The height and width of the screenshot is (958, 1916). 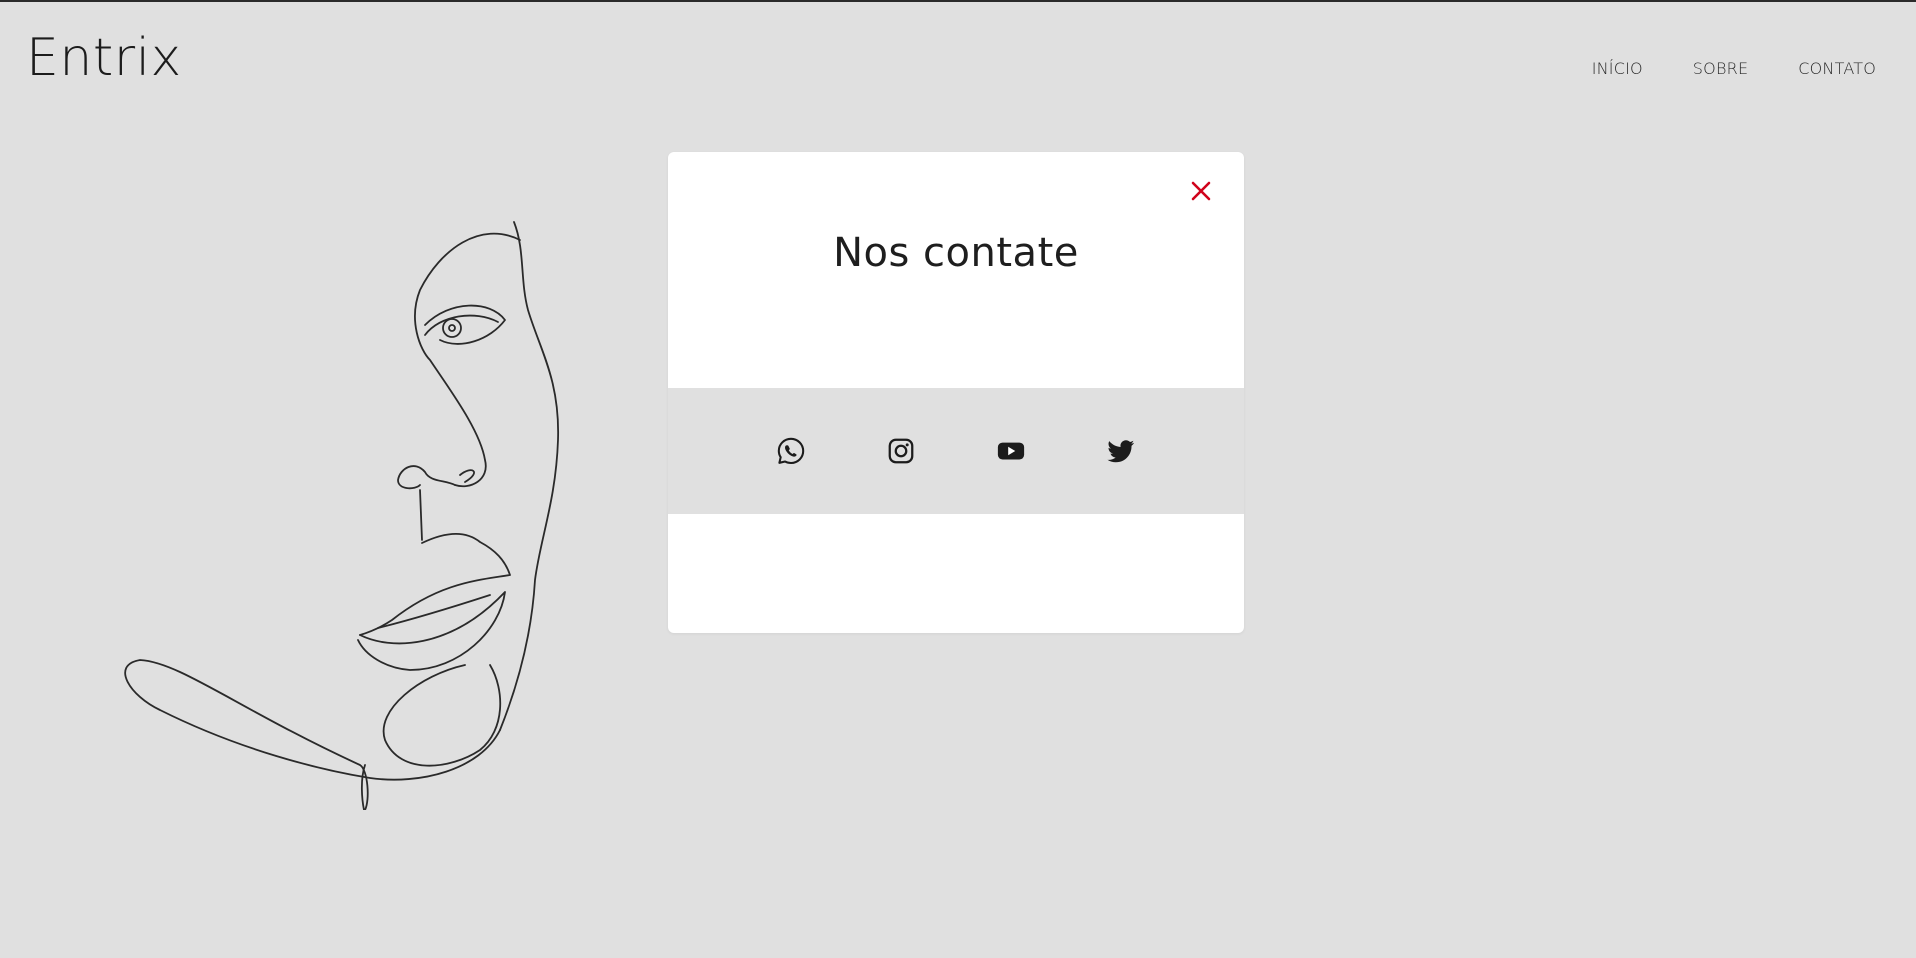 I want to click on twitter-link, so click(x=1121, y=451).